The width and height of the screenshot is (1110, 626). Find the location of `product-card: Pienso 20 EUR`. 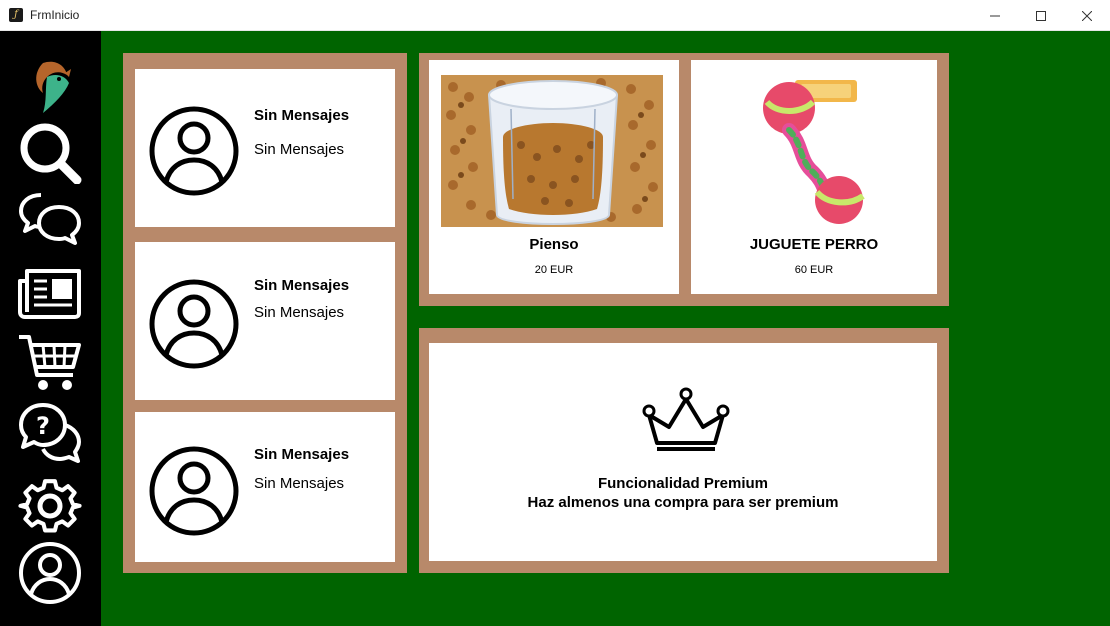

product-card: Pienso 20 EUR is located at coordinates (554, 177).